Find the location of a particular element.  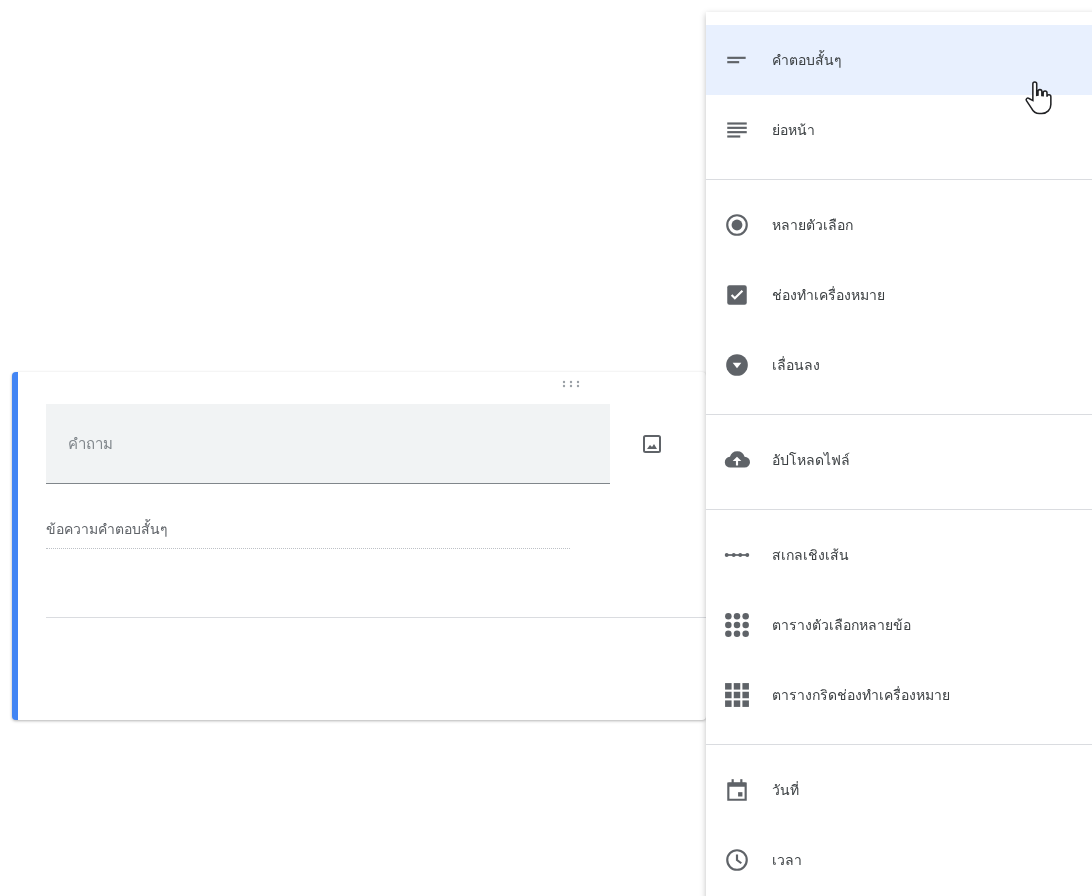

menu-item: ช่องทำเครื่องหมาย is located at coordinates (899, 295).